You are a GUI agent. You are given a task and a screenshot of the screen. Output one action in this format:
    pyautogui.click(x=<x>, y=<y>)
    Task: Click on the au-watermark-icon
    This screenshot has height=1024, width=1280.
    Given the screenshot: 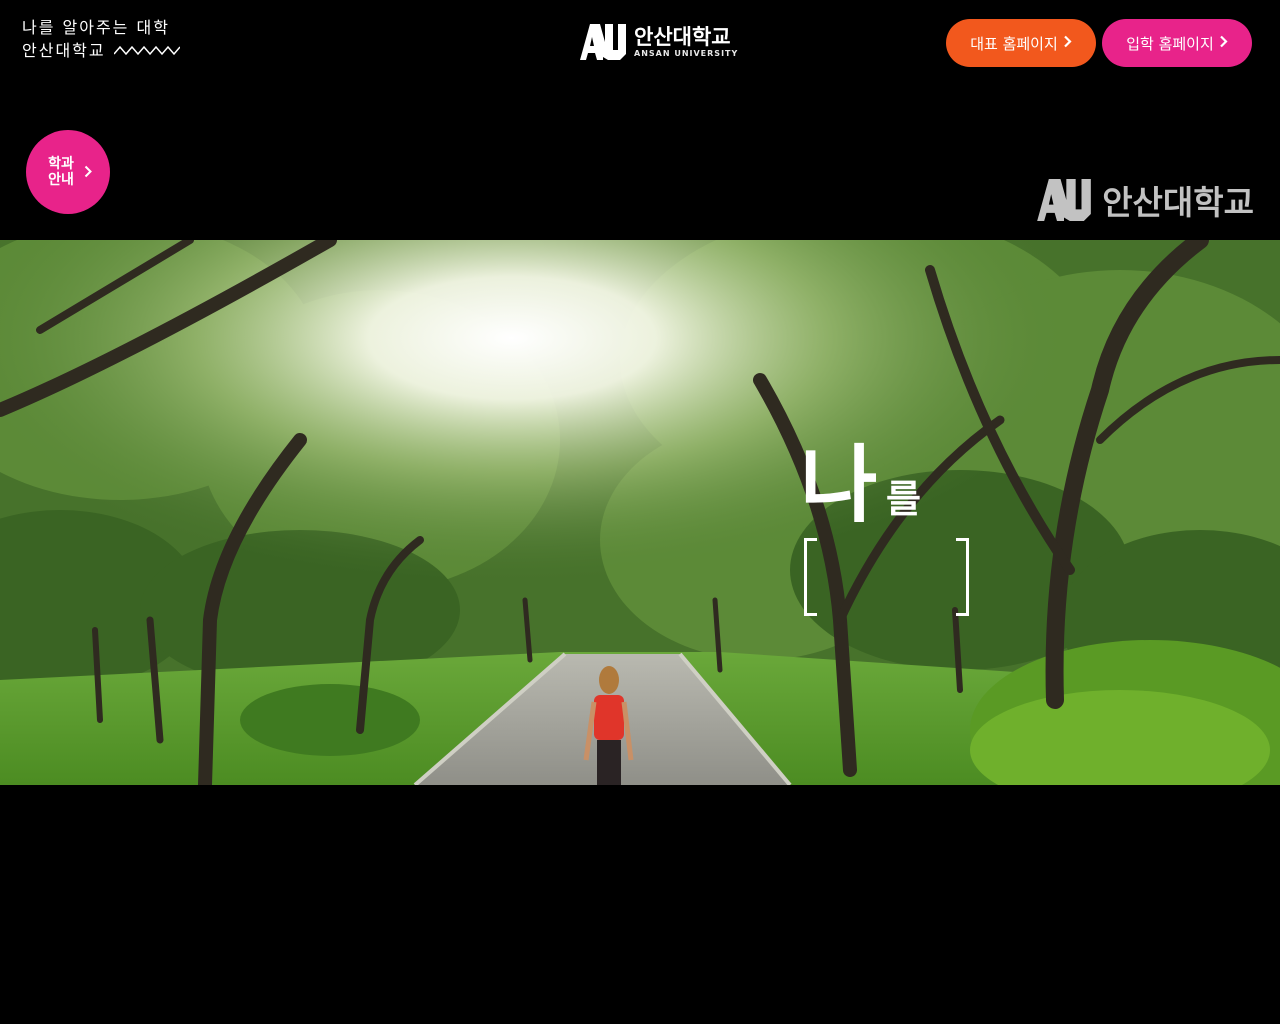 What is the action you would take?
    pyautogui.click(x=1064, y=200)
    